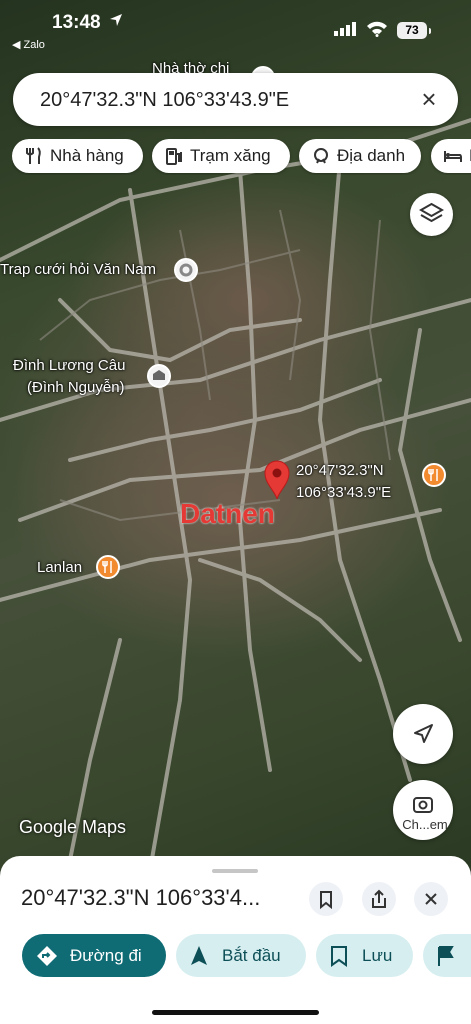 The image size is (471, 1024). I want to click on restaurant-poi-icon, so click(108, 567).